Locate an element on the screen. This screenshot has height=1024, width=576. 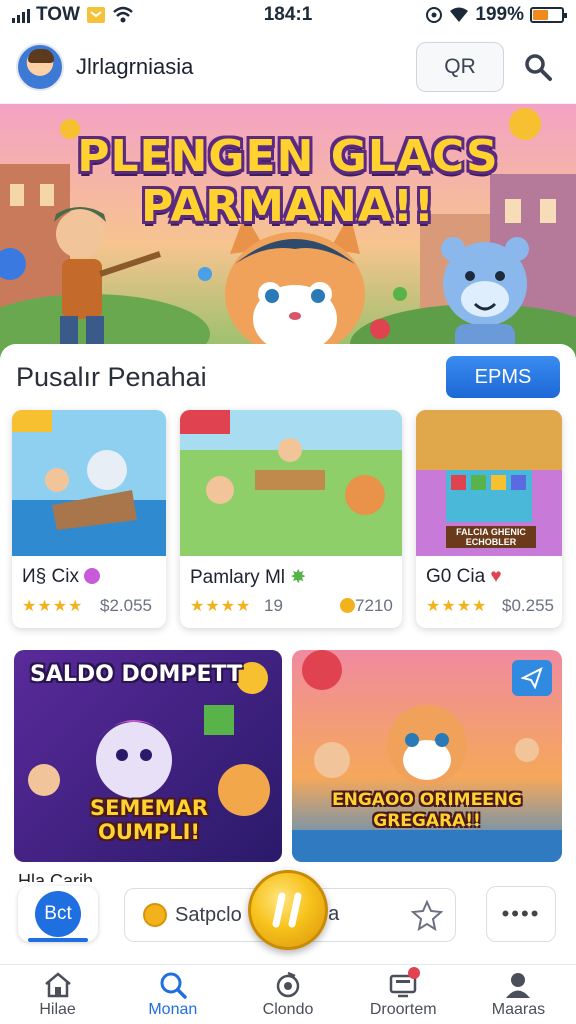
nav-item-screen: Droortem is located at coordinates (403, 994).